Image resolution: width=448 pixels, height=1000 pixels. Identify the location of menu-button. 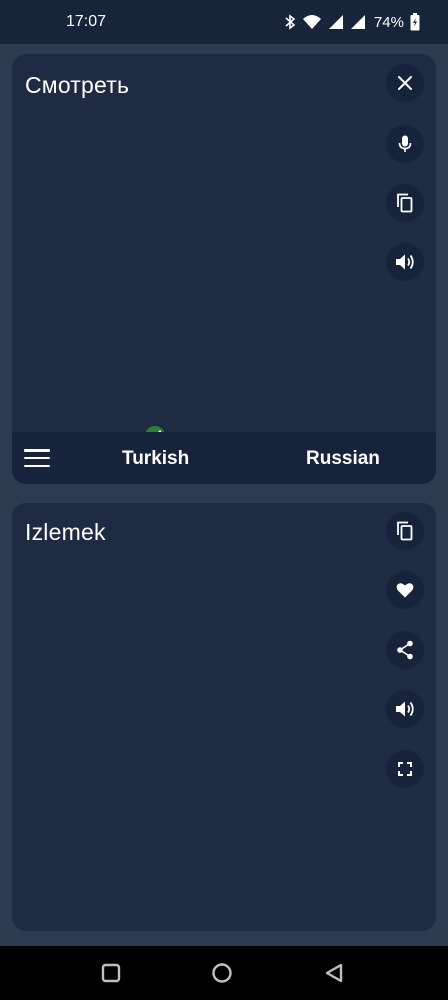
(37, 458).